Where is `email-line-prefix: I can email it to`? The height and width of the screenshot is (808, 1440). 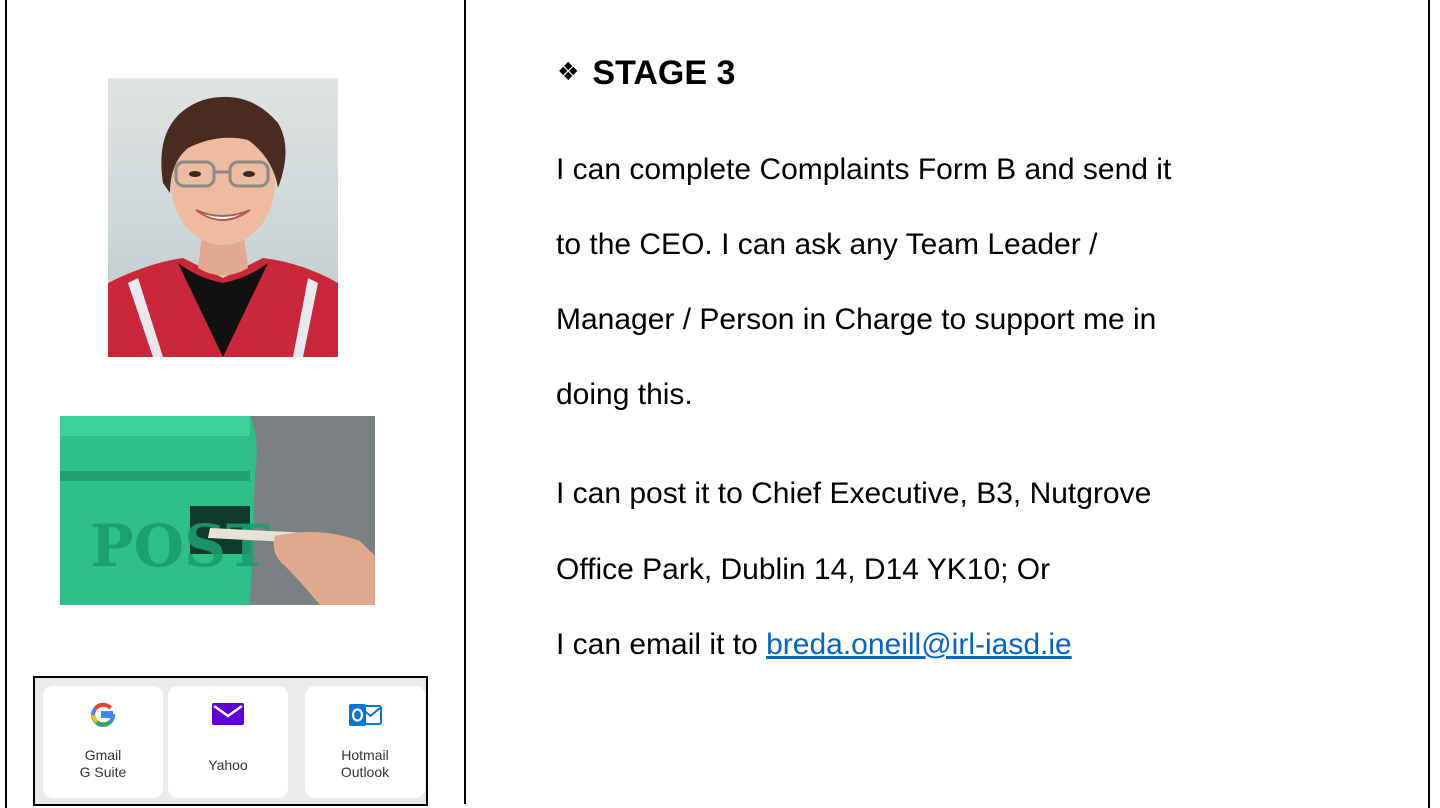
email-line-prefix: I can email it to is located at coordinates (661, 644).